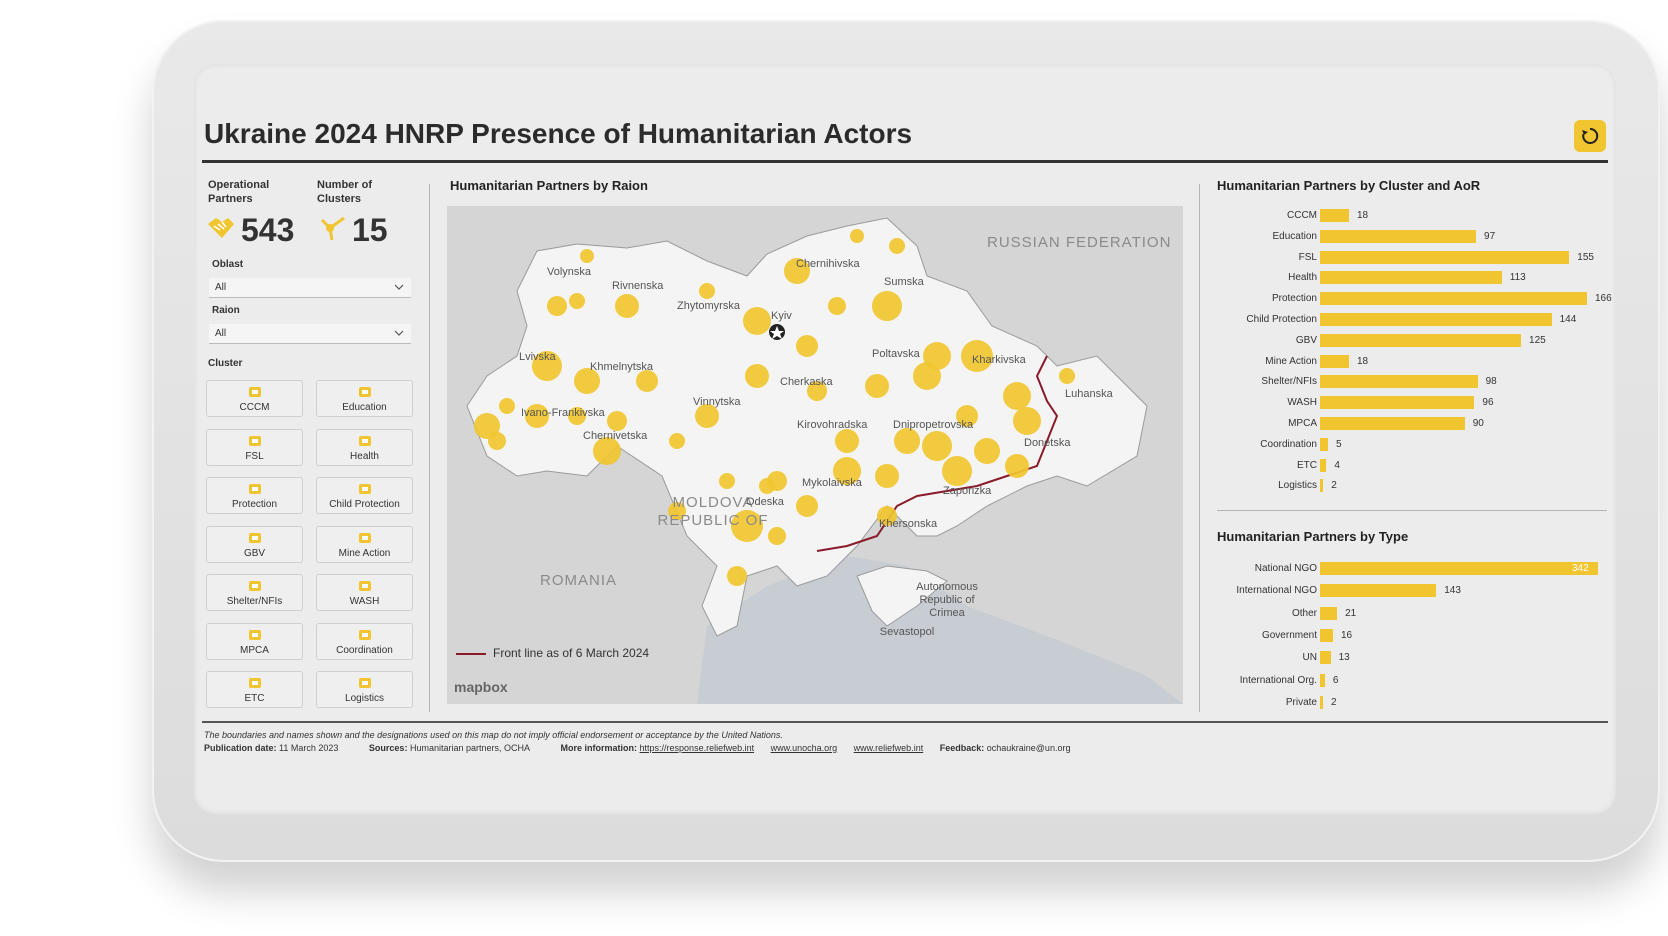  Describe the element at coordinates (804, 748) in the screenshot. I see `link-unocha: www.unocha.org` at that location.